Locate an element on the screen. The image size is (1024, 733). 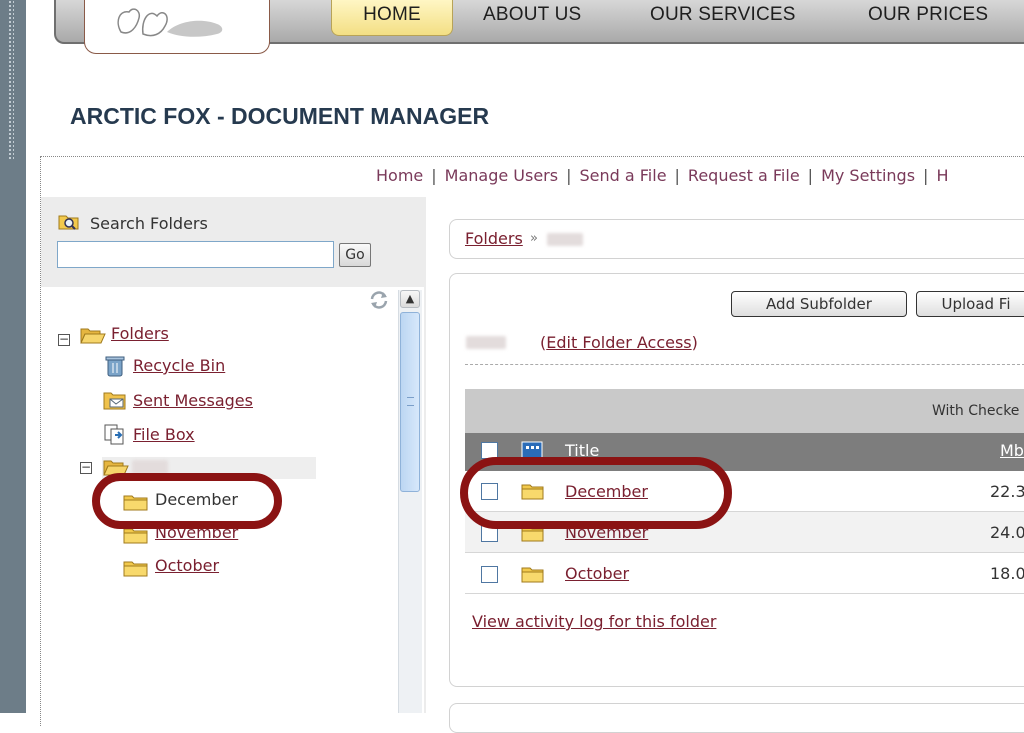
open-folder-icon is located at coordinates (93, 337).